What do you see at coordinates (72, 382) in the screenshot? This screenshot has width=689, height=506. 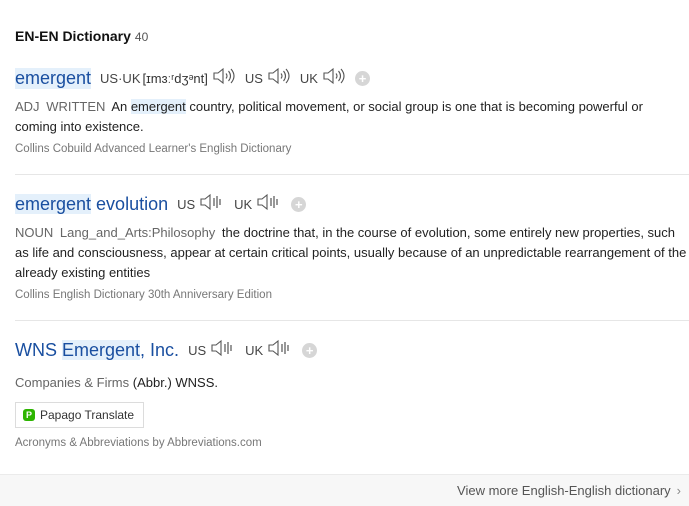 I see `category: Companies & Firms` at bounding box center [72, 382].